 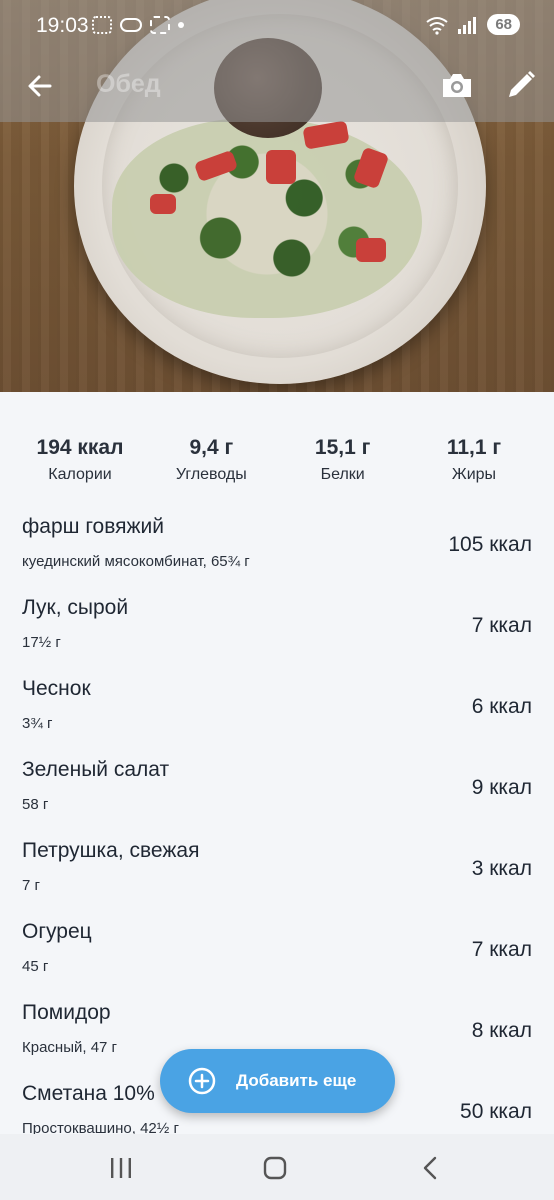 What do you see at coordinates (277, 788) in the screenshot?
I see `list-item: Зеленый салат 58 г 9 ккал` at bounding box center [277, 788].